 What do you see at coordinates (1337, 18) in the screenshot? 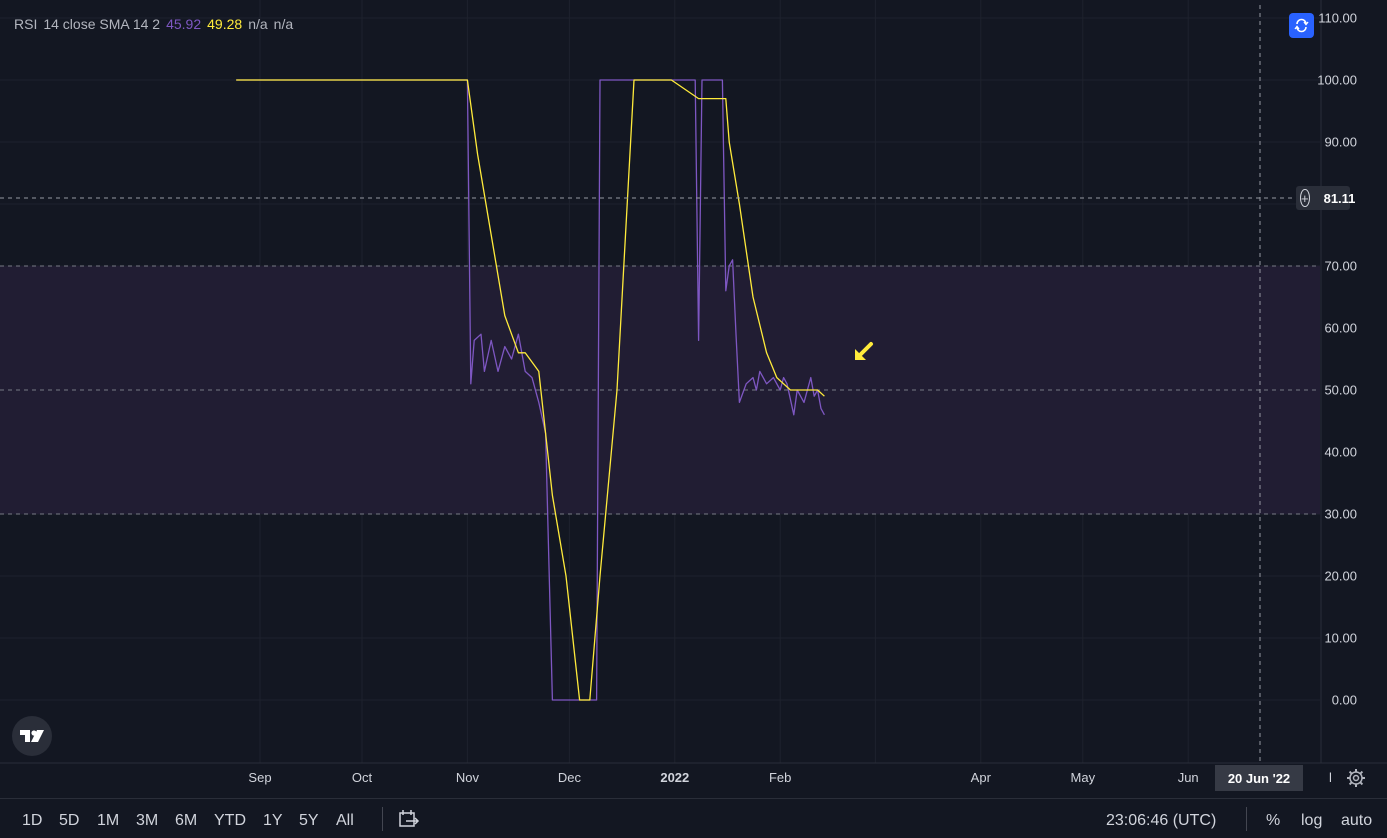
I see `y-tick-label: 110.00` at bounding box center [1337, 18].